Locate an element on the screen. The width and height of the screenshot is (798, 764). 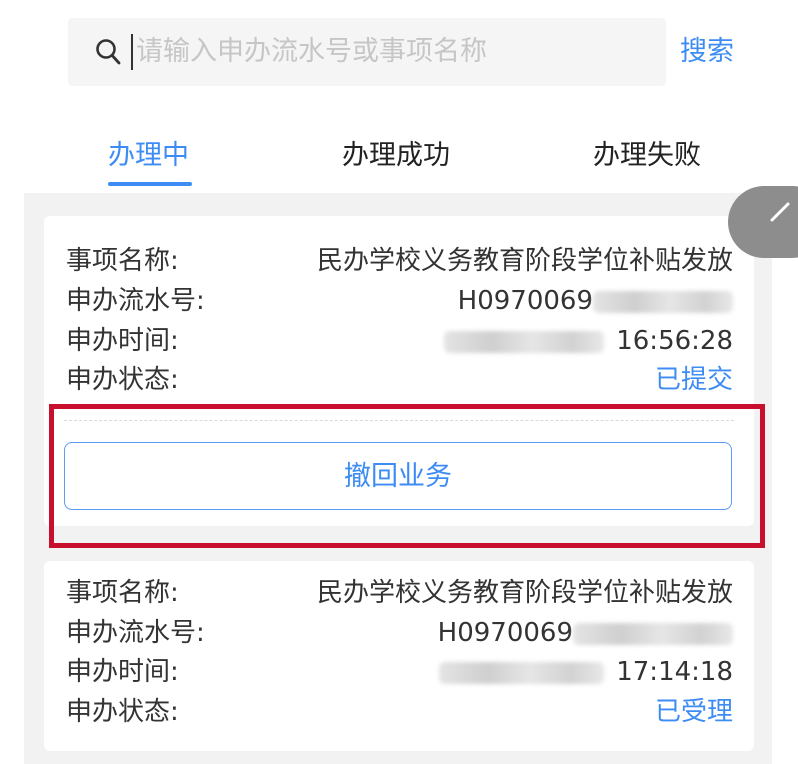
tab-failed: 办理失败 is located at coordinates (647, 156).